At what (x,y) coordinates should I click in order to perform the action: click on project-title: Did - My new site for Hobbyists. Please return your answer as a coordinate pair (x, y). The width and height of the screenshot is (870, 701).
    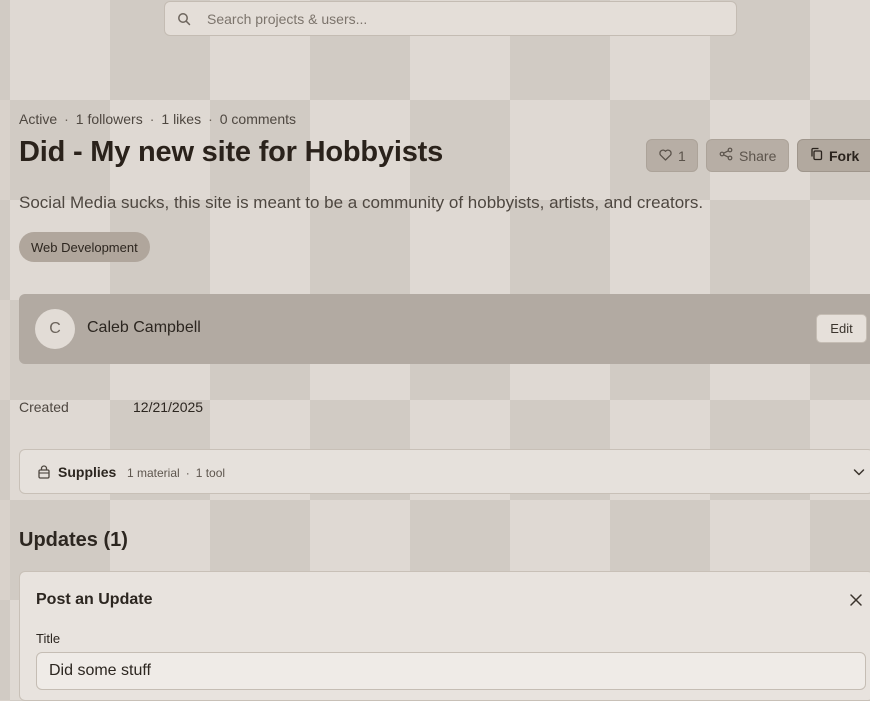
    Looking at the image, I should click on (231, 152).